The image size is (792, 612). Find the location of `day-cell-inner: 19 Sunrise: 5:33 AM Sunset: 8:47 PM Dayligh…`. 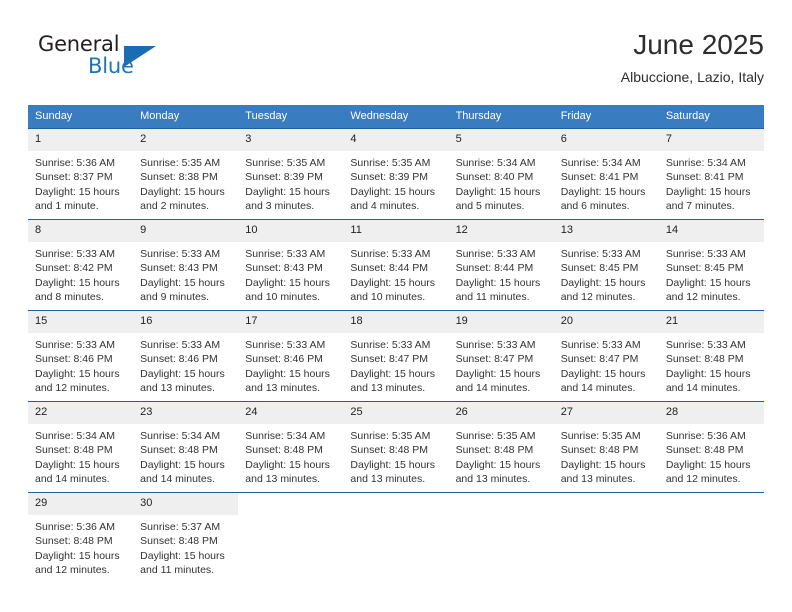

day-cell-inner: 19 Sunrise: 5:33 AM Sunset: 8:47 PM Dayligh… is located at coordinates (501, 356).